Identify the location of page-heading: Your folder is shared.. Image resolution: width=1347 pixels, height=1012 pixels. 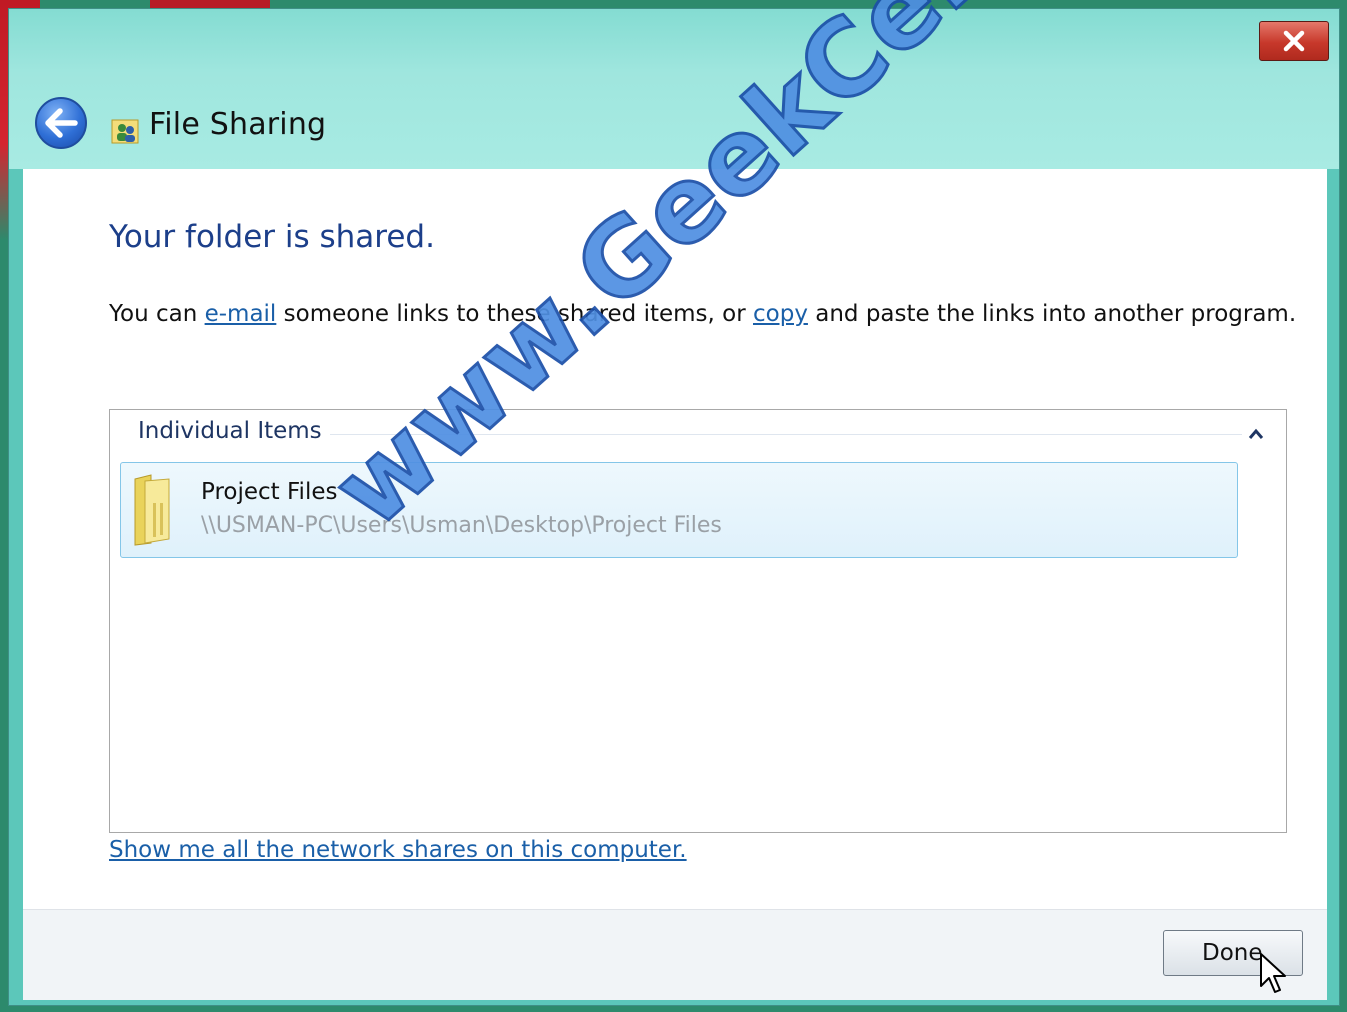
(272, 237).